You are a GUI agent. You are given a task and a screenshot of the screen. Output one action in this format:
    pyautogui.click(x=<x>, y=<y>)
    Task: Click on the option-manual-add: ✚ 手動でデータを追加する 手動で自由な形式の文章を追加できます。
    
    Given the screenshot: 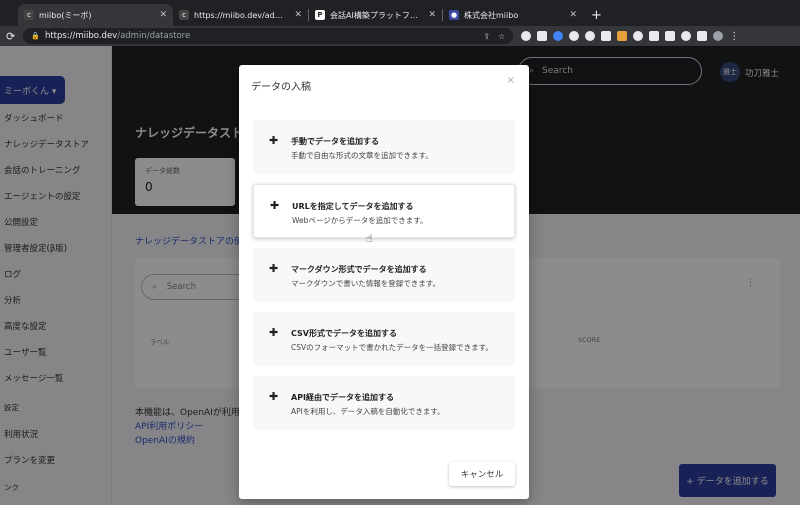 What is the action you would take?
    pyautogui.click(x=384, y=147)
    